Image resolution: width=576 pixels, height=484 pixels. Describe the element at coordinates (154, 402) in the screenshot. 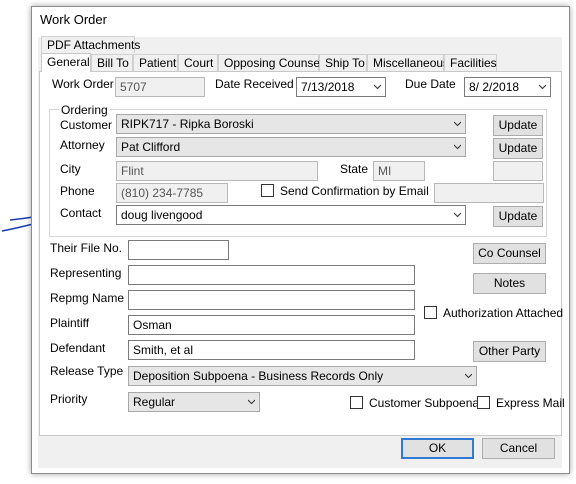

I see `priority-value: Regular` at that location.